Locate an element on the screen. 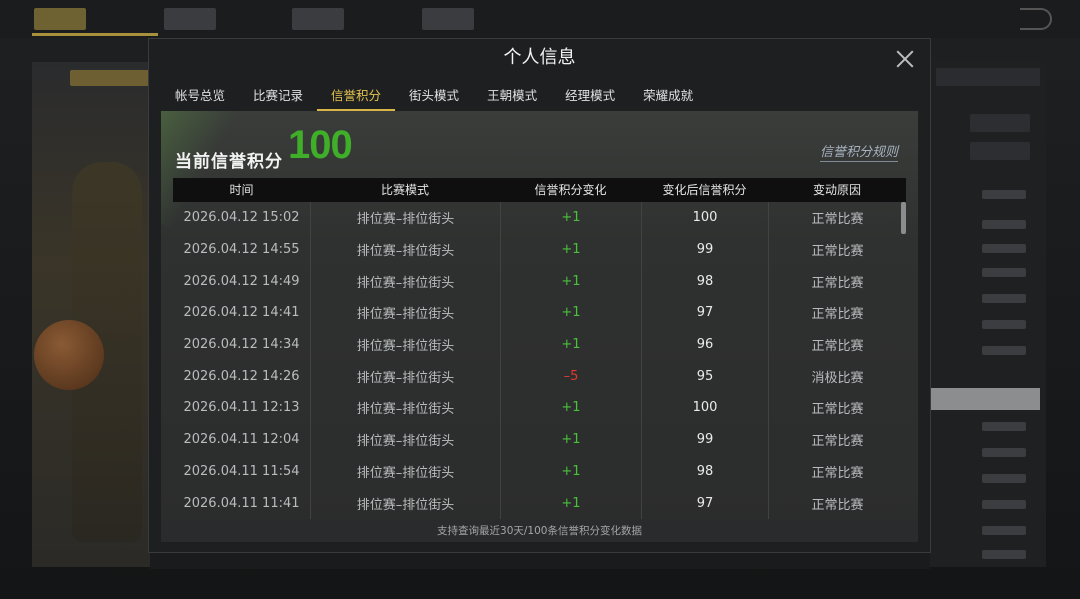 The width and height of the screenshot is (1080, 599). table-header: 时间 比赛模式 信誉积分变化 变化后信誉积分 变动原因 is located at coordinates (539, 190).